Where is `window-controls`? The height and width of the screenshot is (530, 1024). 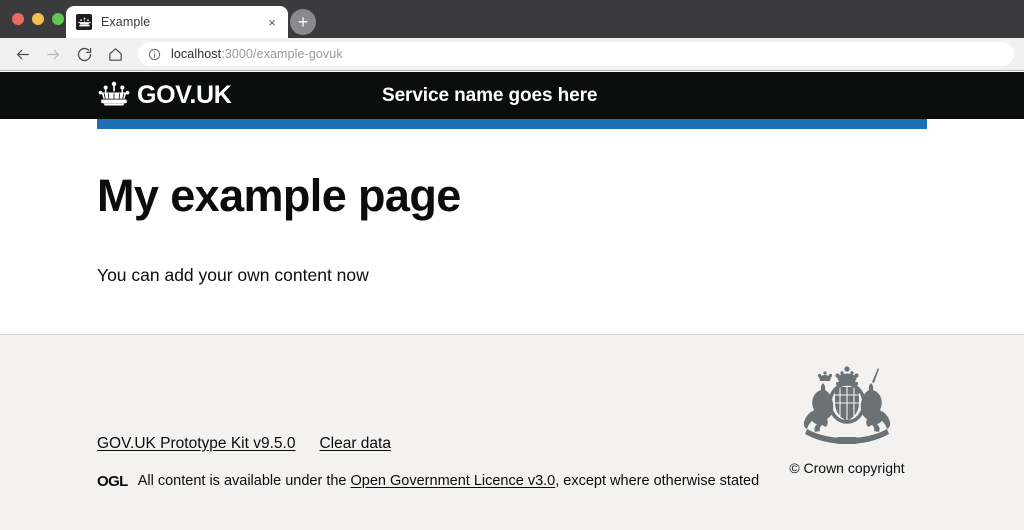
window-controls is located at coordinates (38, 19).